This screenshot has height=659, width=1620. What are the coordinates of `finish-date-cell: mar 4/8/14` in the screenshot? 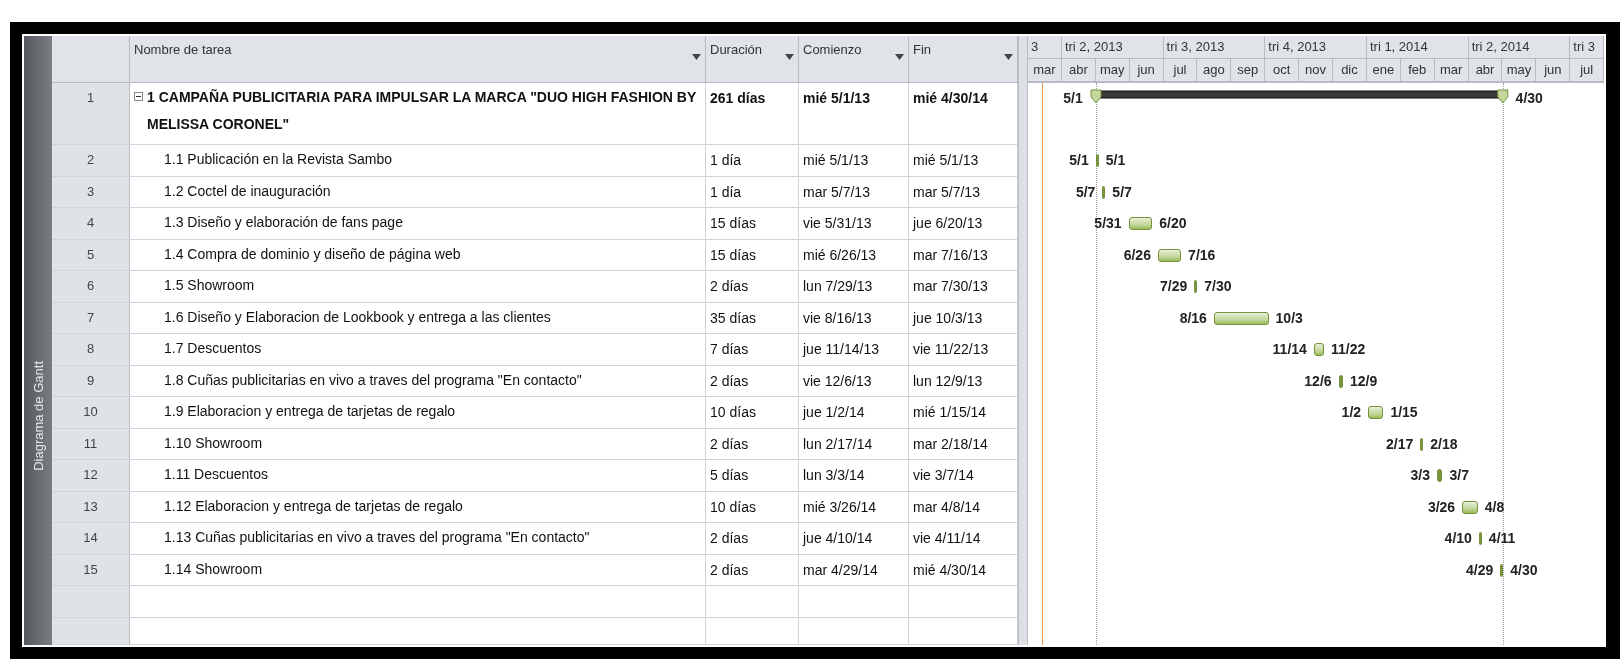 It's located at (946, 506).